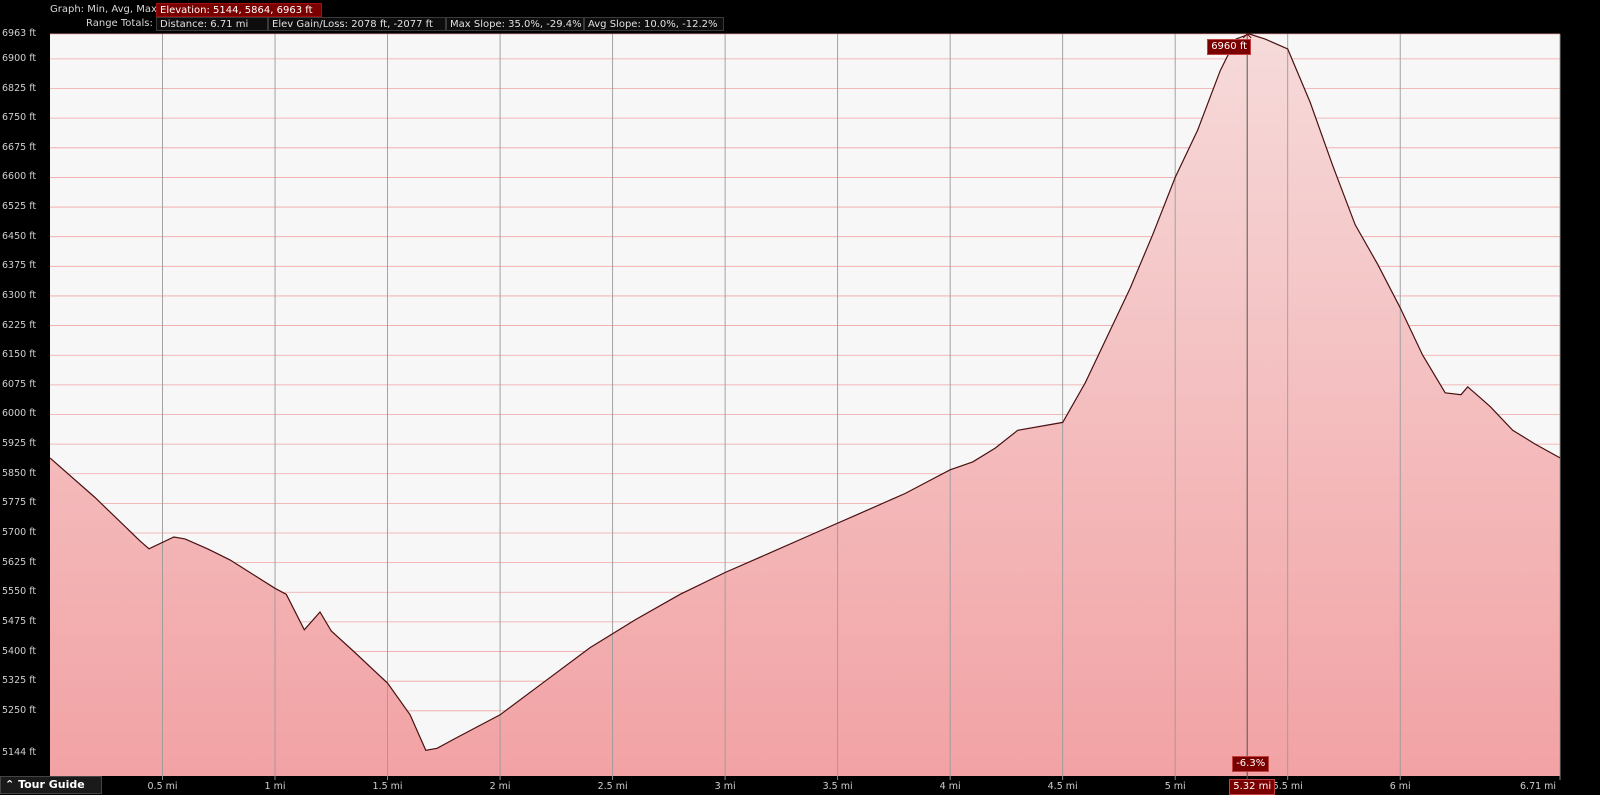  Describe the element at coordinates (19, 177) in the screenshot. I see `y-tick-label: 6600 ft` at that location.